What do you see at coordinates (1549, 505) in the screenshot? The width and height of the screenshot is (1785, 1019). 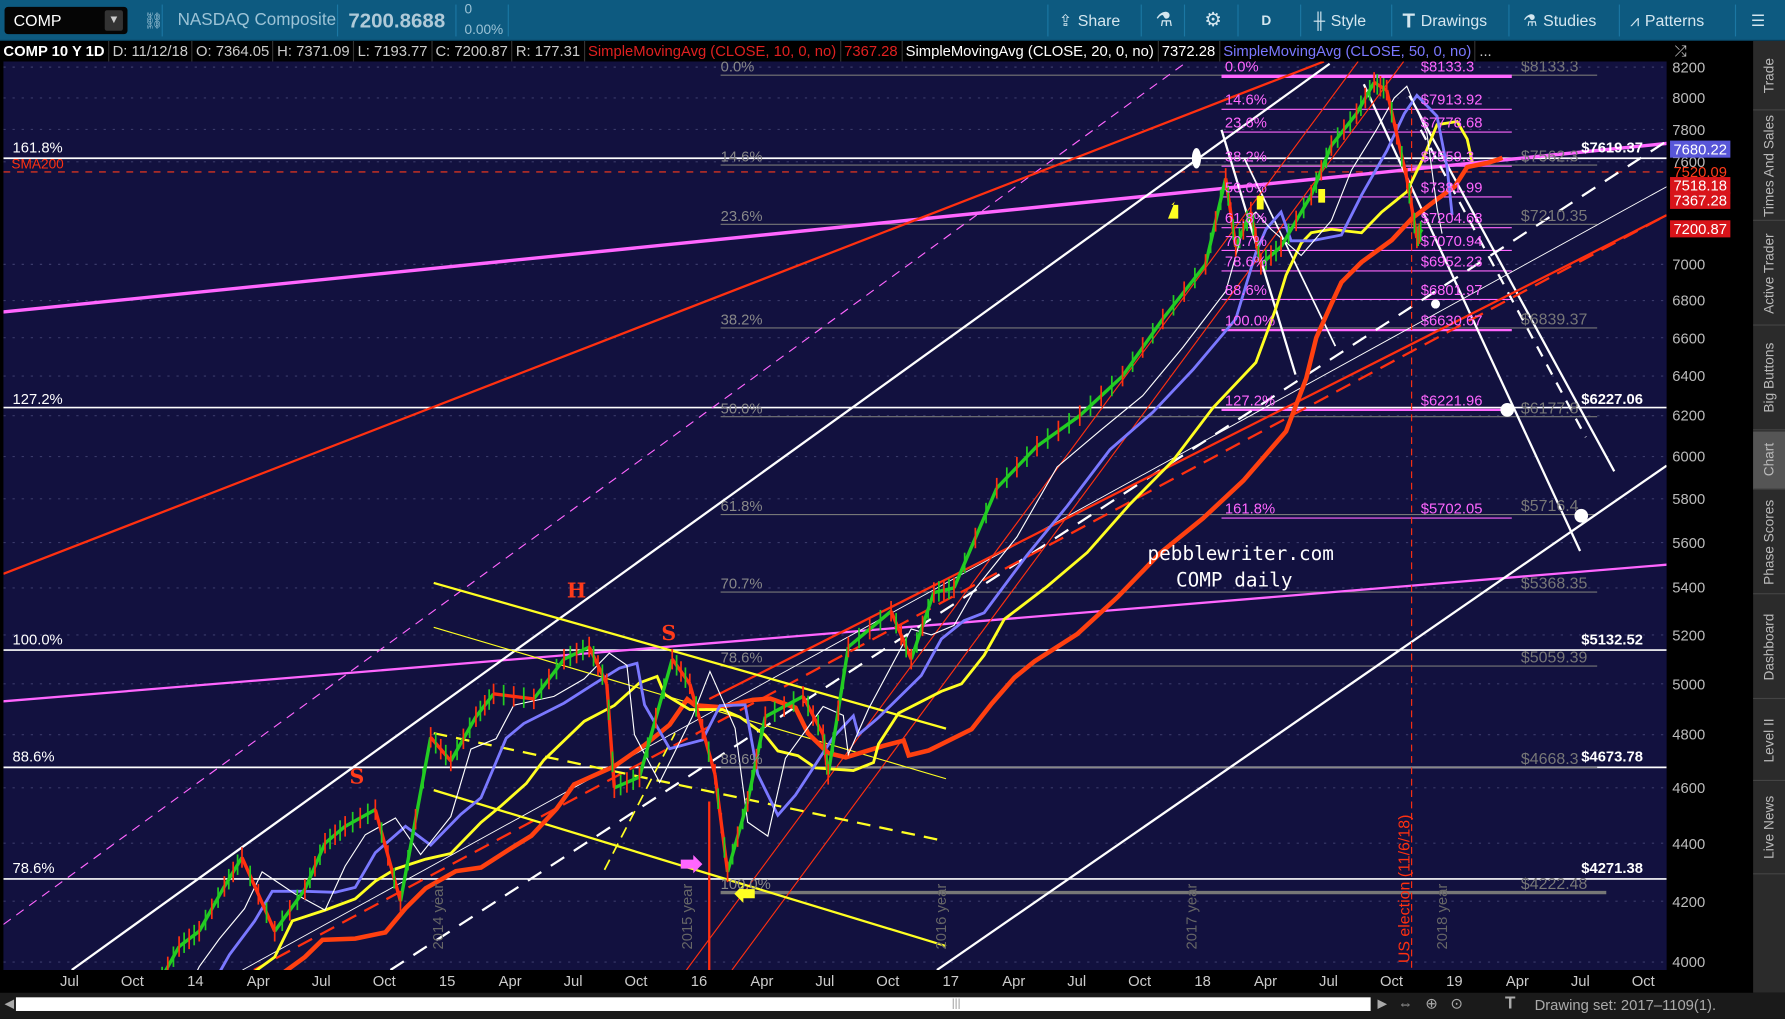 I see `fib-gray-value: $5716.4` at bounding box center [1549, 505].